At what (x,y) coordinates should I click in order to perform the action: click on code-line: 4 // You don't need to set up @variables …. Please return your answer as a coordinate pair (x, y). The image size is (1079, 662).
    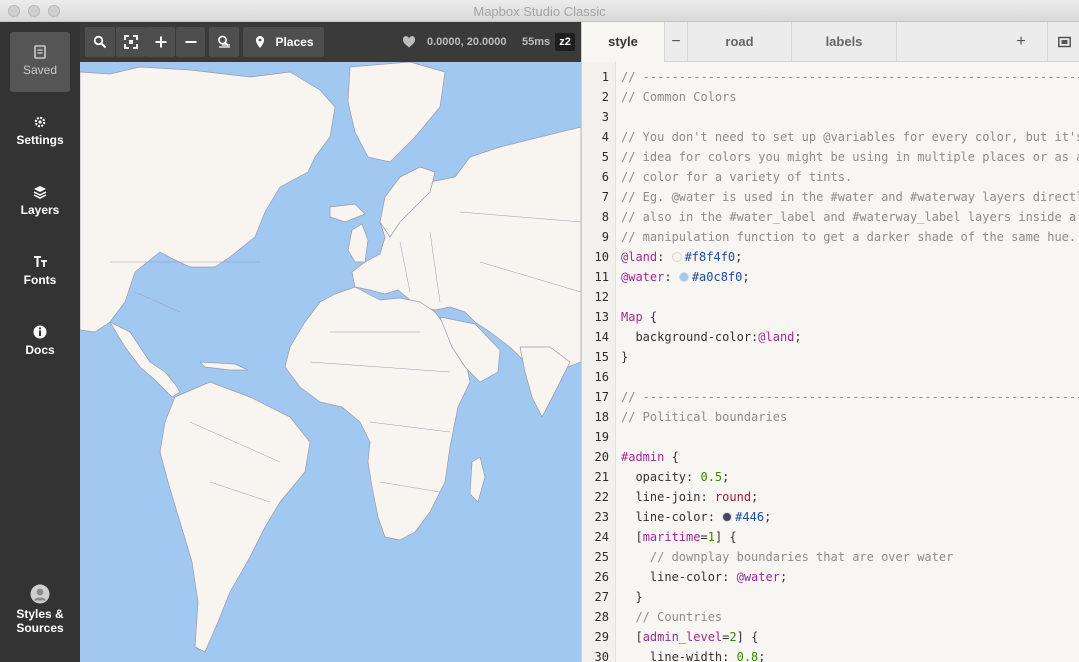
    Looking at the image, I should click on (830, 137).